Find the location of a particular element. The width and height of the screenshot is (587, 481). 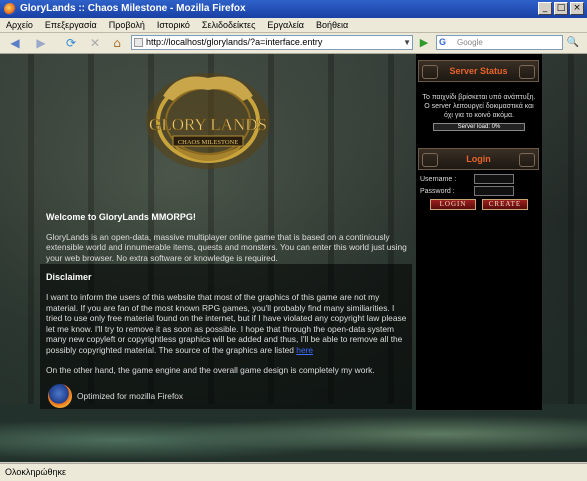

firefox-logo-icon is located at coordinates (60, 396).